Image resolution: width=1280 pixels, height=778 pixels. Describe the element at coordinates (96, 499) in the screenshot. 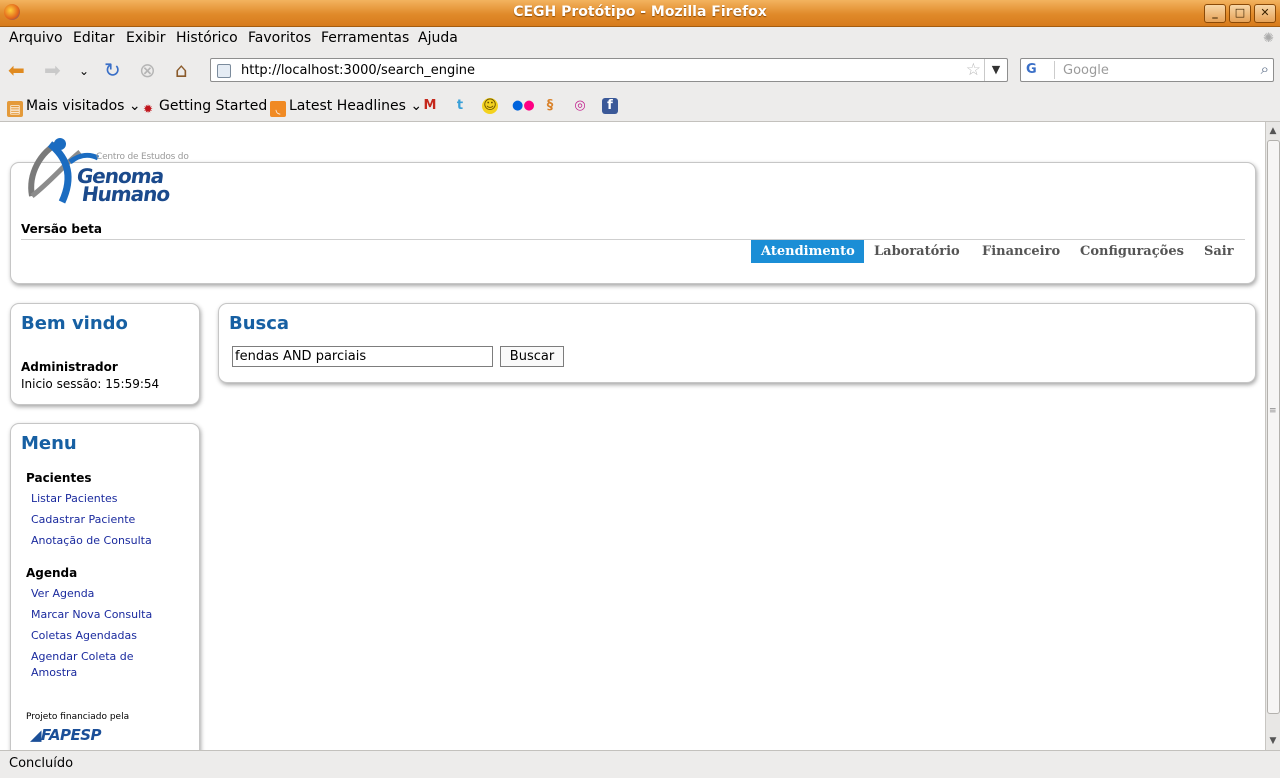

I see `link-listar-pacientes: Listar Pacientes` at that location.